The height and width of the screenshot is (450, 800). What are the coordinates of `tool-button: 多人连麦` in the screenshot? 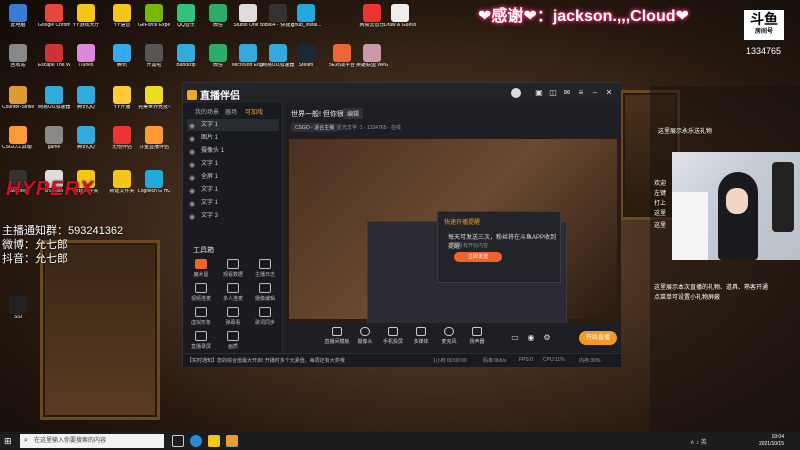 It's located at (233, 295).